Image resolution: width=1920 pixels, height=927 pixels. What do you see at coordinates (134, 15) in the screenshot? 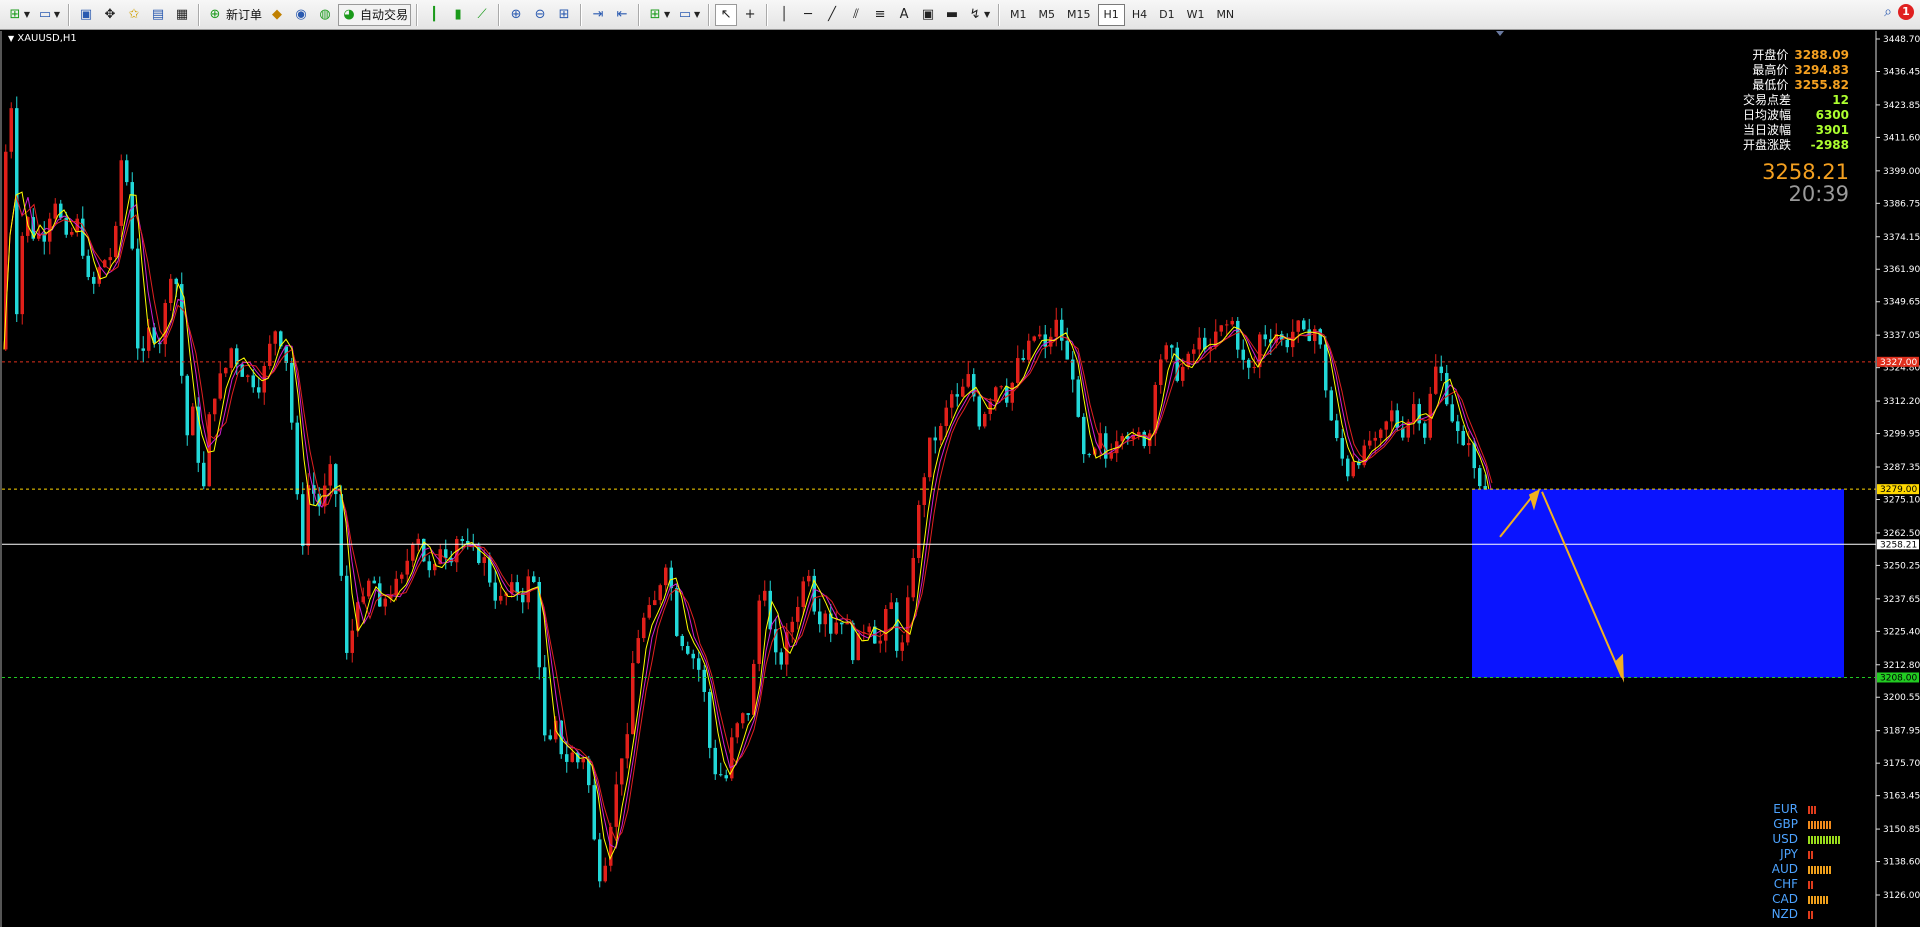
I see `navigator-button: ✩` at bounding box center [134, 15].